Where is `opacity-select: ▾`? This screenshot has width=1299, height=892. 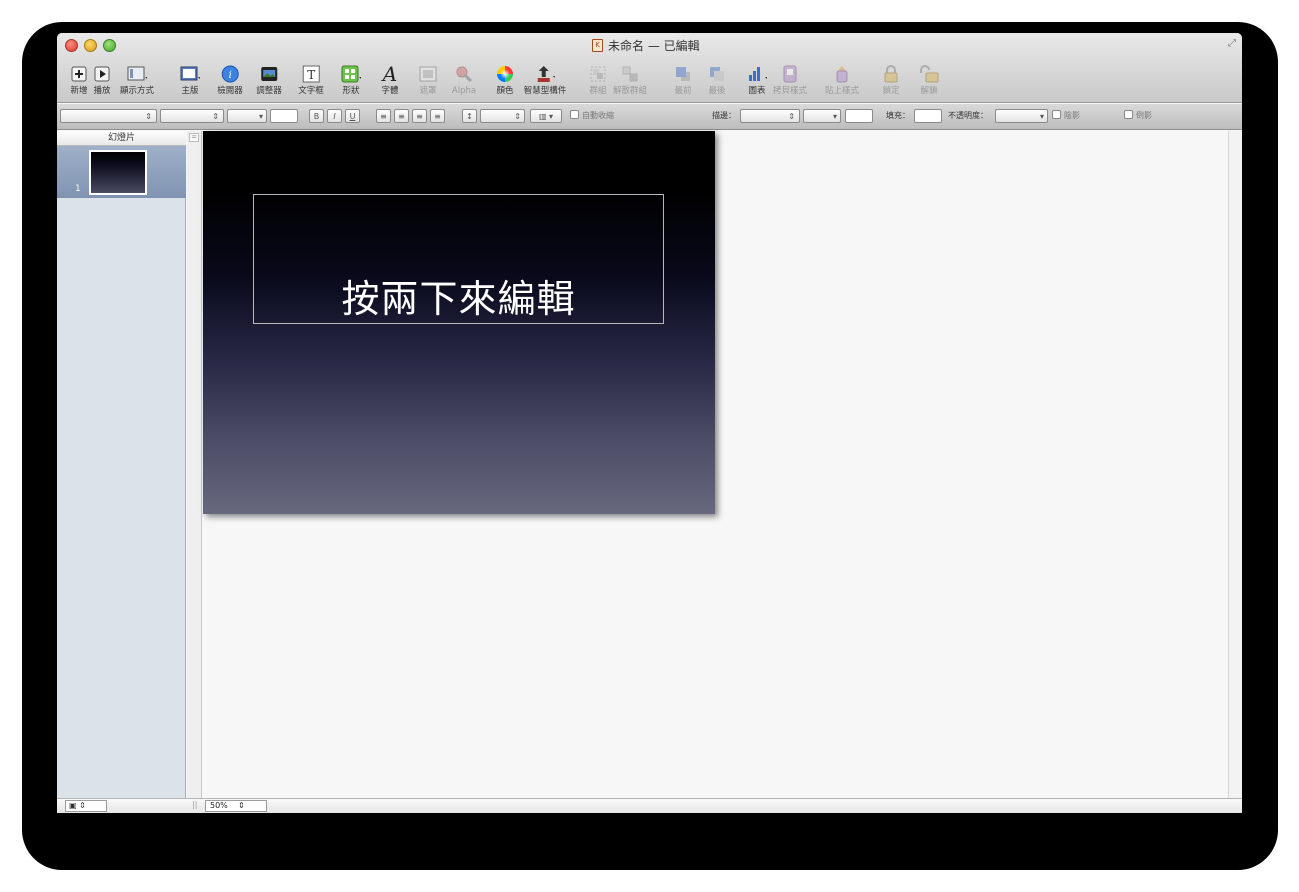 opacity-select: ▾ is located at coordinates (1021, 116).